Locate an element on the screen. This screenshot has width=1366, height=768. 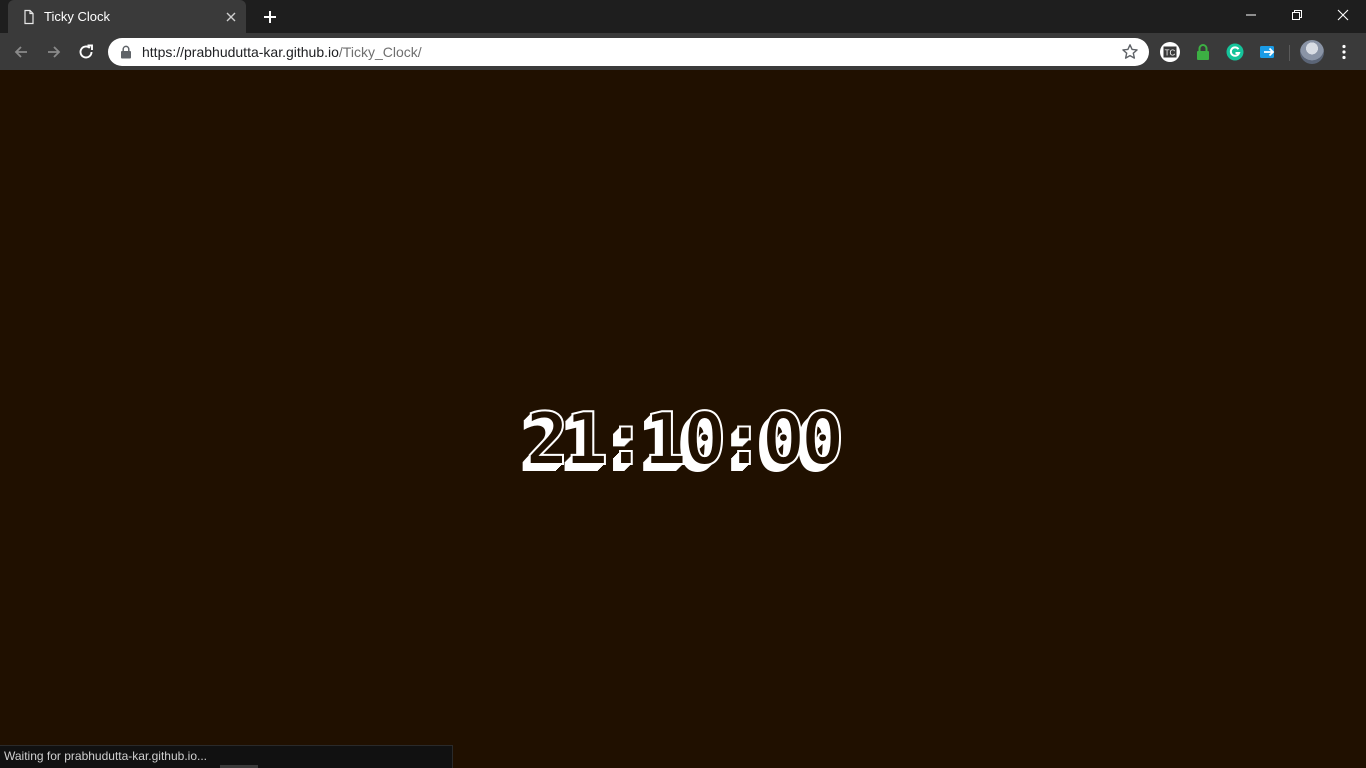
arrow-left-icon is located at coordinates (20, 52).